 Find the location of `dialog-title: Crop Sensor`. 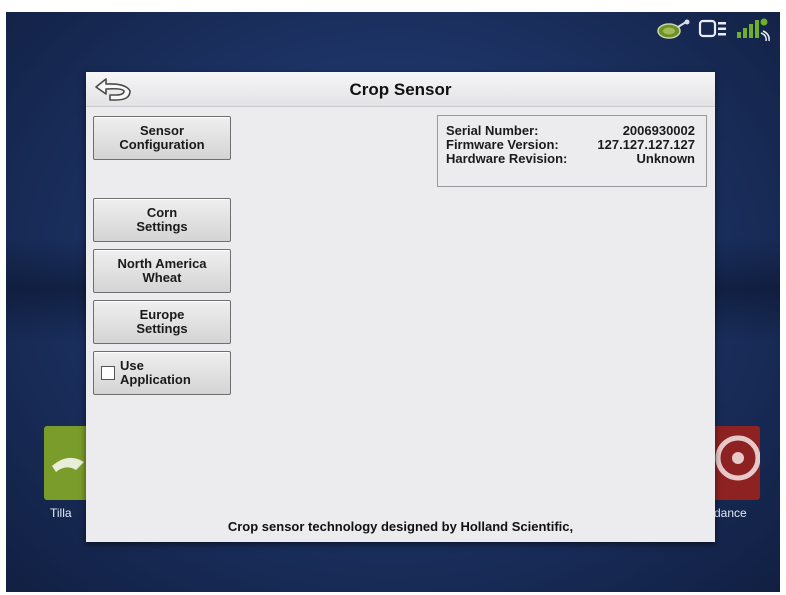

dialog-title: Crop Sensor is located at coordinates (400, 89).